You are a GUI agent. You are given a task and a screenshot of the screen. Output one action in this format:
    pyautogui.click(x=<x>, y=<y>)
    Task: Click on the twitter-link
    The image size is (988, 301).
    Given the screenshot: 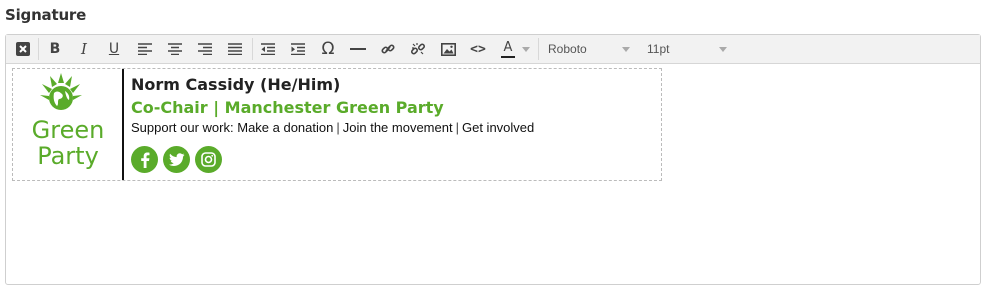 What is the action you would take?
    pyautogui.click(x=176, y=159)
    